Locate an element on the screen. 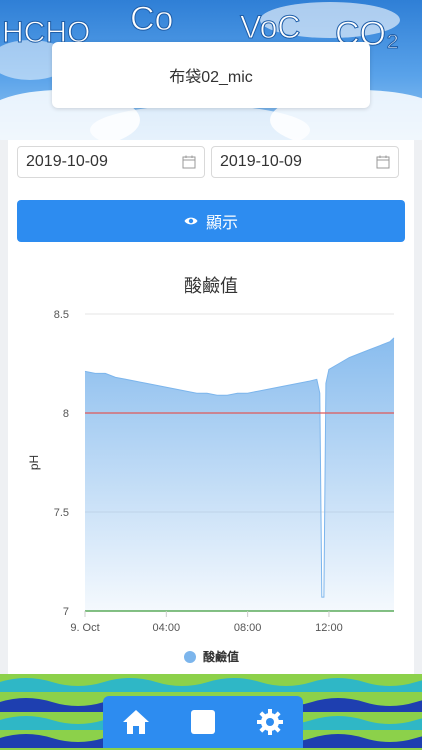 The image size is (422, 750). eye-icon is located at coordinates (191, 221).